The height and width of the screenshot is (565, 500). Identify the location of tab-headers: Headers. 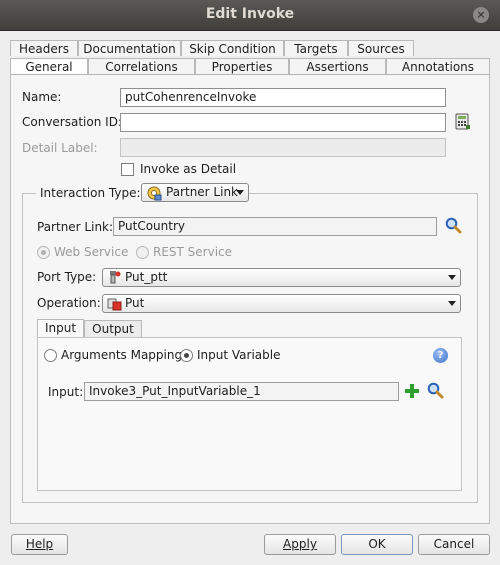
(44, 48).